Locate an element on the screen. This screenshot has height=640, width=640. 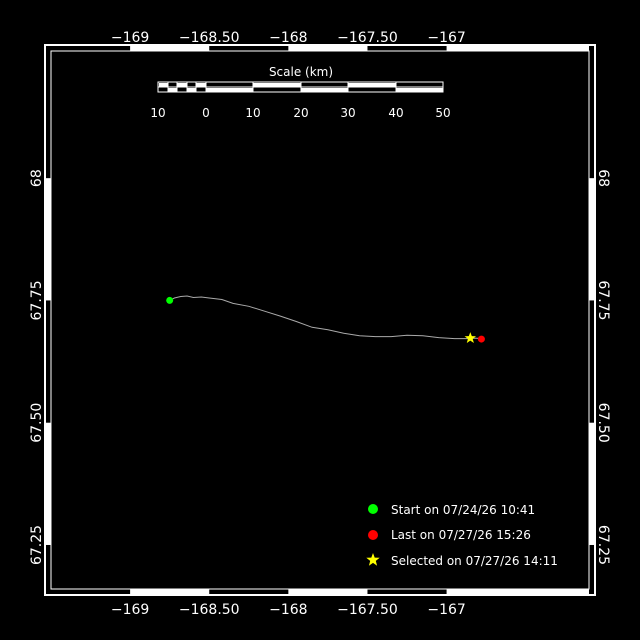
legend-selected-label: Selected on 07/27/26 14:11 is located at coordinates (474, 561).